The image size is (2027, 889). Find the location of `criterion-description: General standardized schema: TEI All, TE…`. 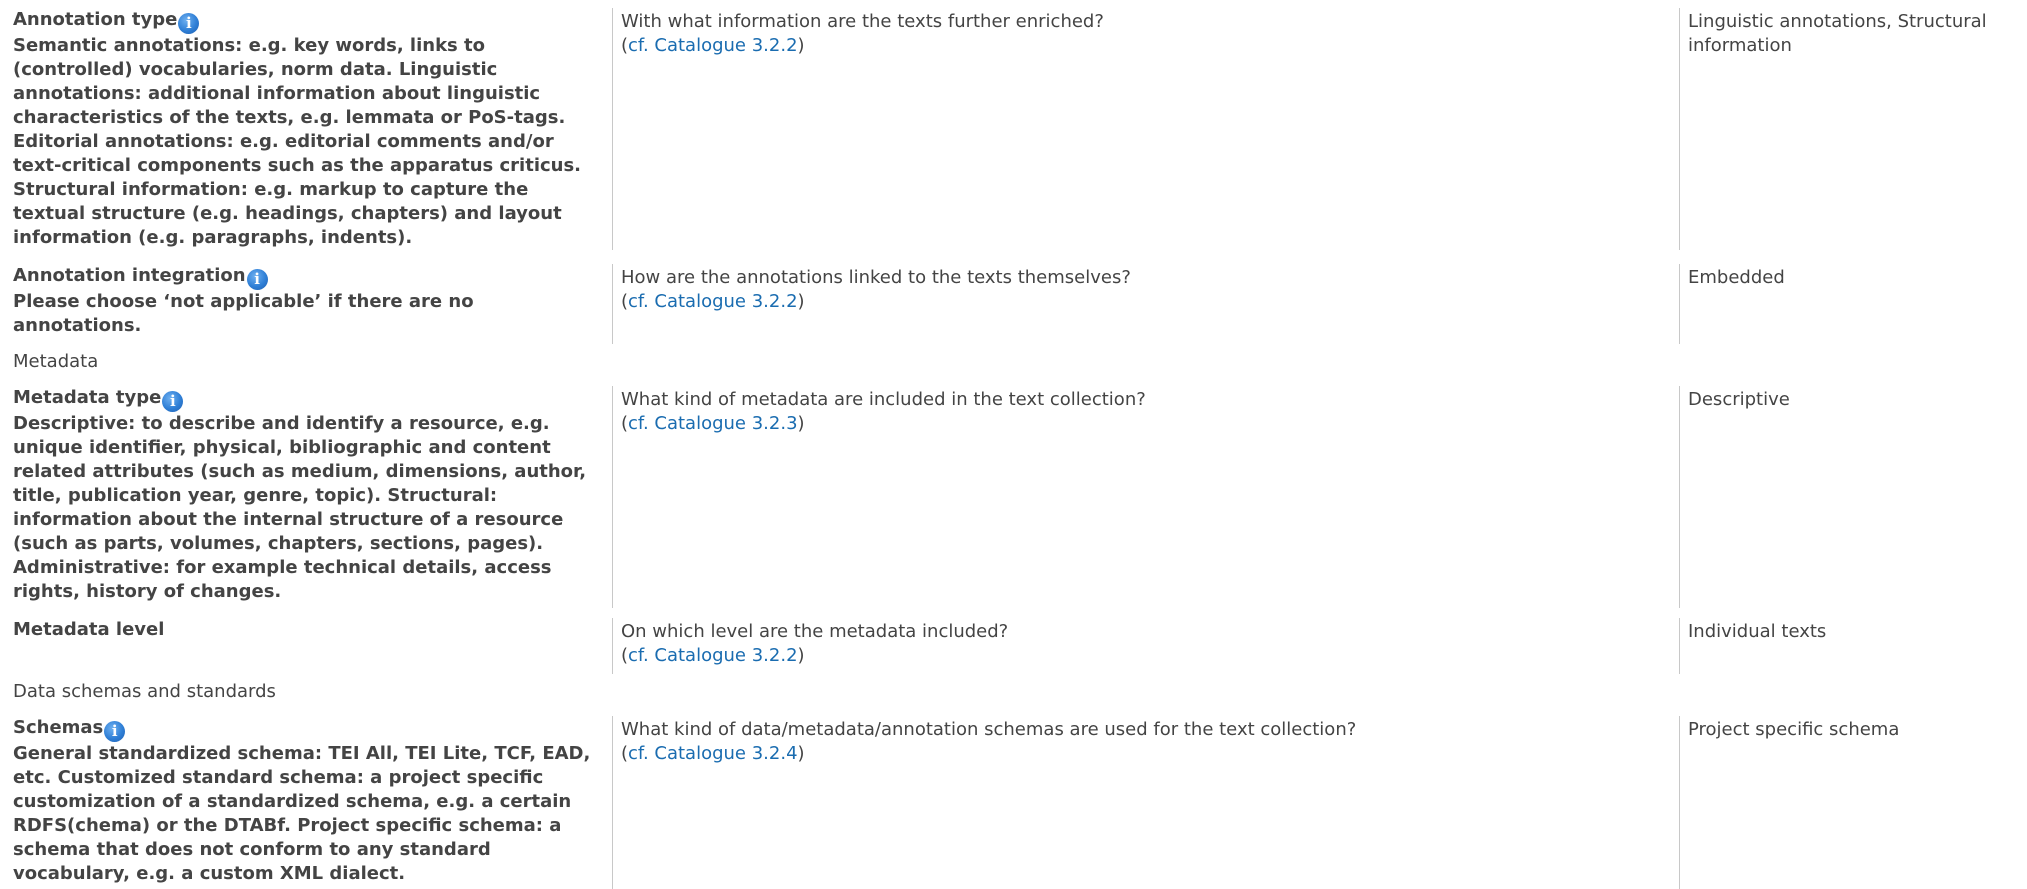

criterion-description: General standardized schema: TEI All, TE… is located at coordinates (302, 813).